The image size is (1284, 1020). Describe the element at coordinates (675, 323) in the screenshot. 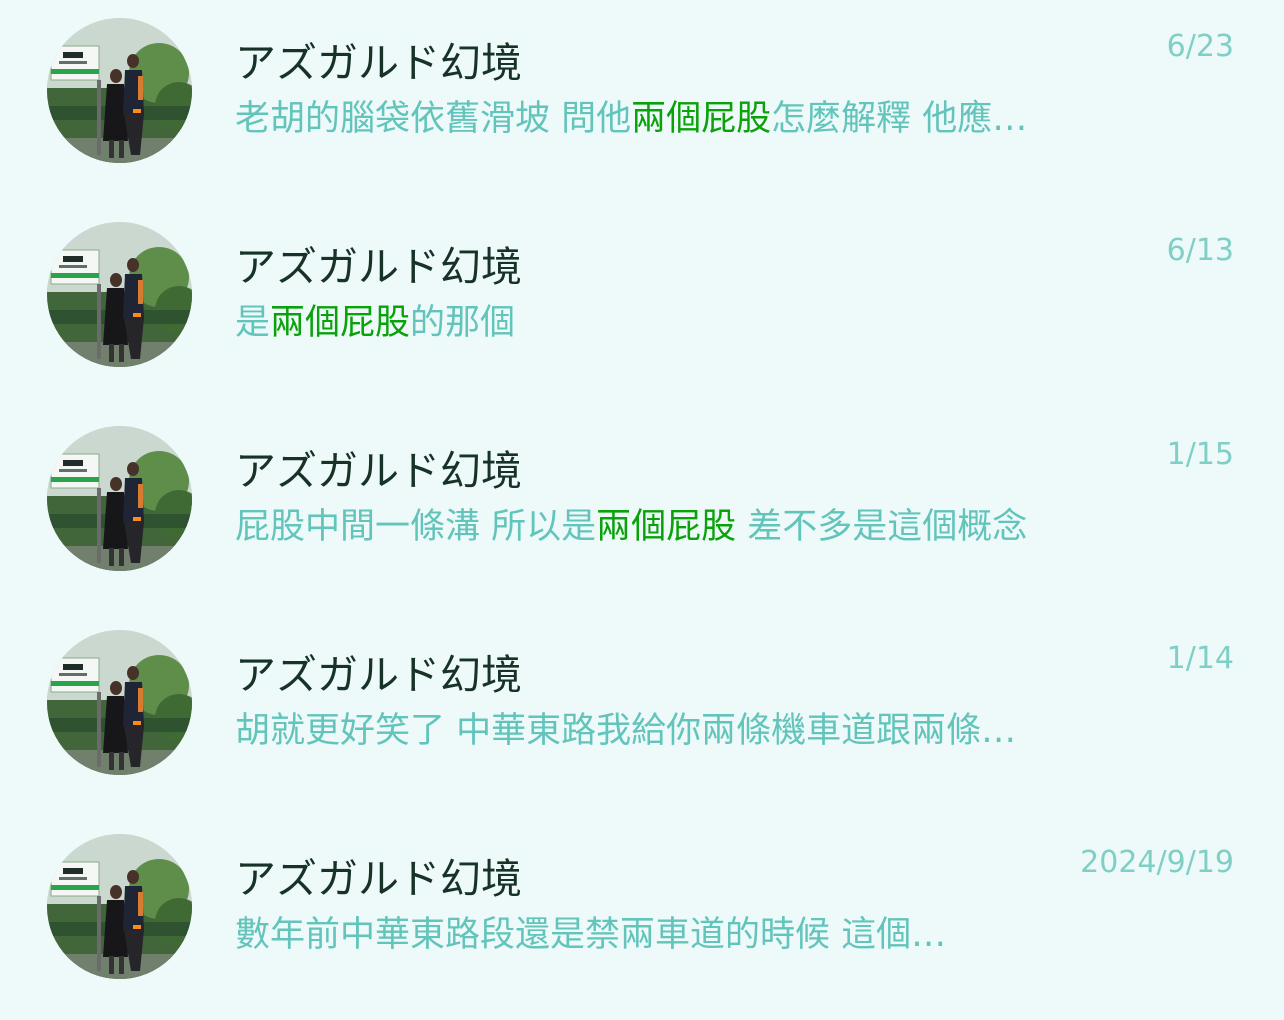

I see `message-preview: 是兩個屁股的那個` at that location.